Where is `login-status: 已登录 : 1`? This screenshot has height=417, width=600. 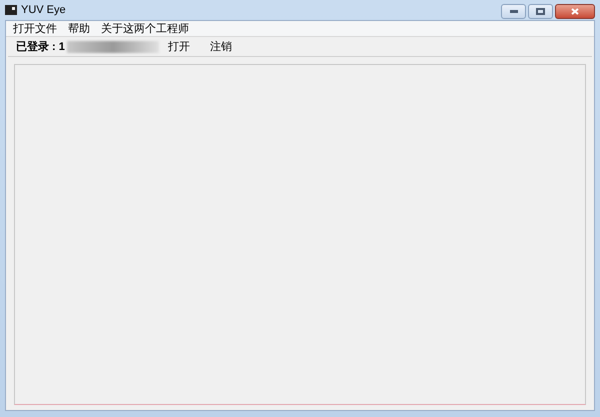
login-status: 已登录 : 1 is located at coordinates (40, 47).